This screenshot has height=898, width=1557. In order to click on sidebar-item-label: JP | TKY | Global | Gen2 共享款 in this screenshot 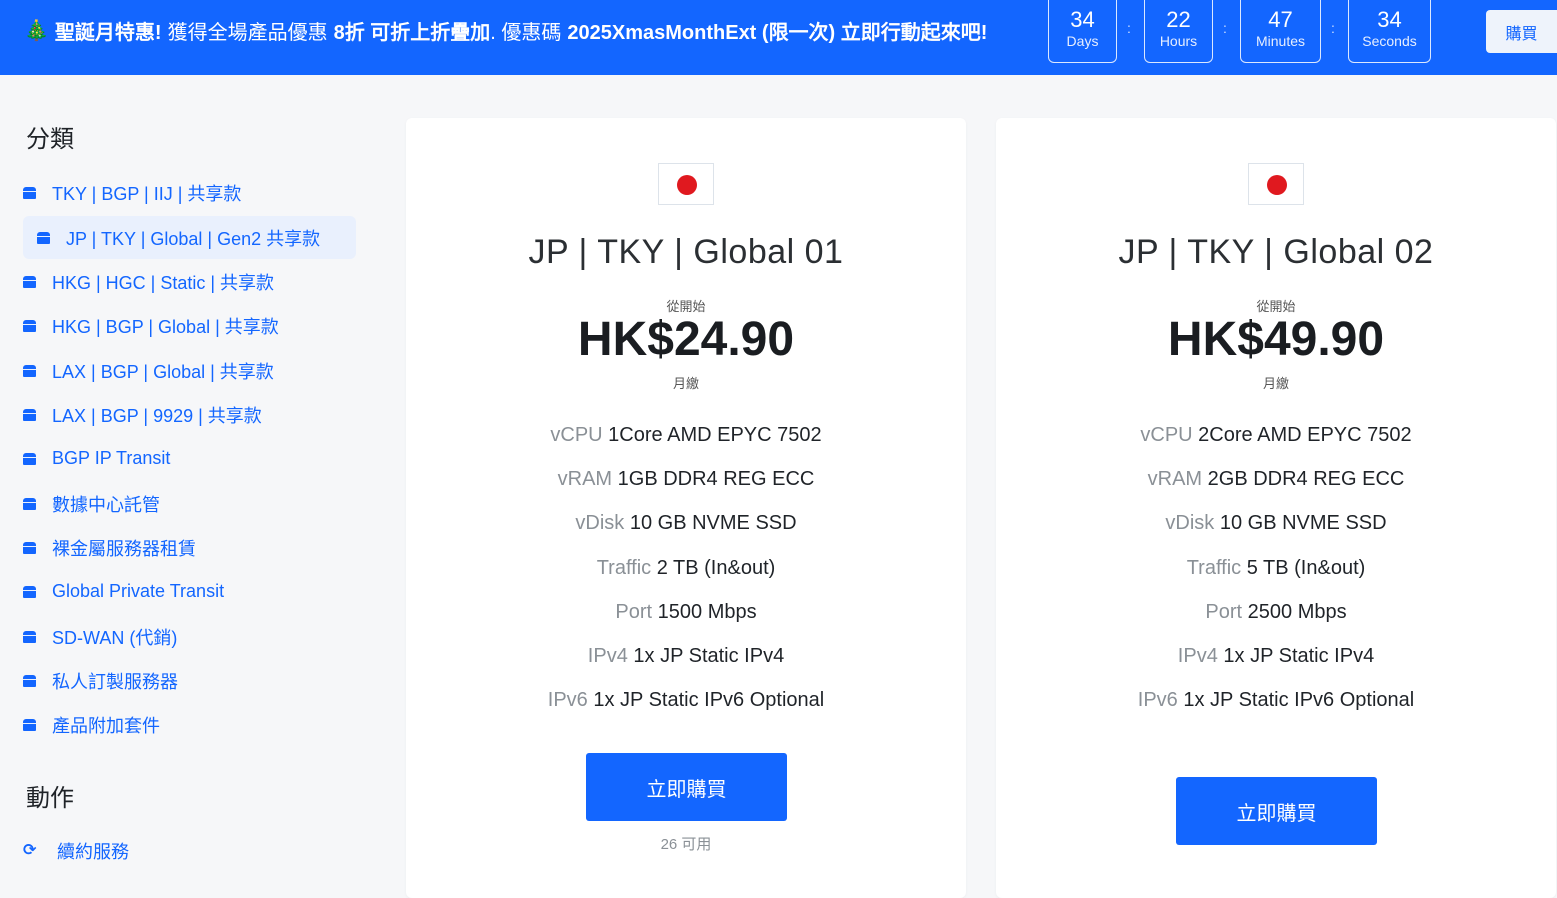, I will do `click(193, 238)`.